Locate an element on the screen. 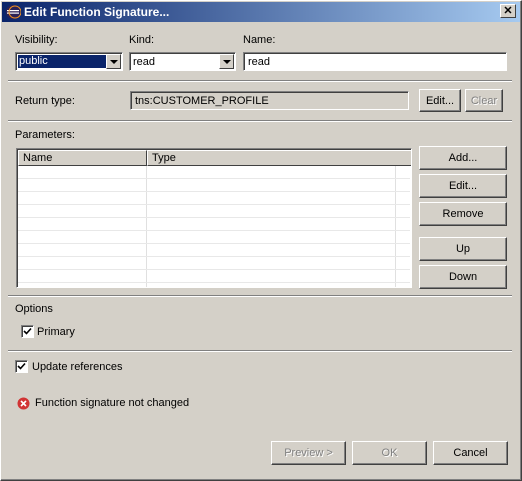 The width and height of the screenshot is (522, 481). parameters-label: Parameters: is located at coordinates (45, 135).